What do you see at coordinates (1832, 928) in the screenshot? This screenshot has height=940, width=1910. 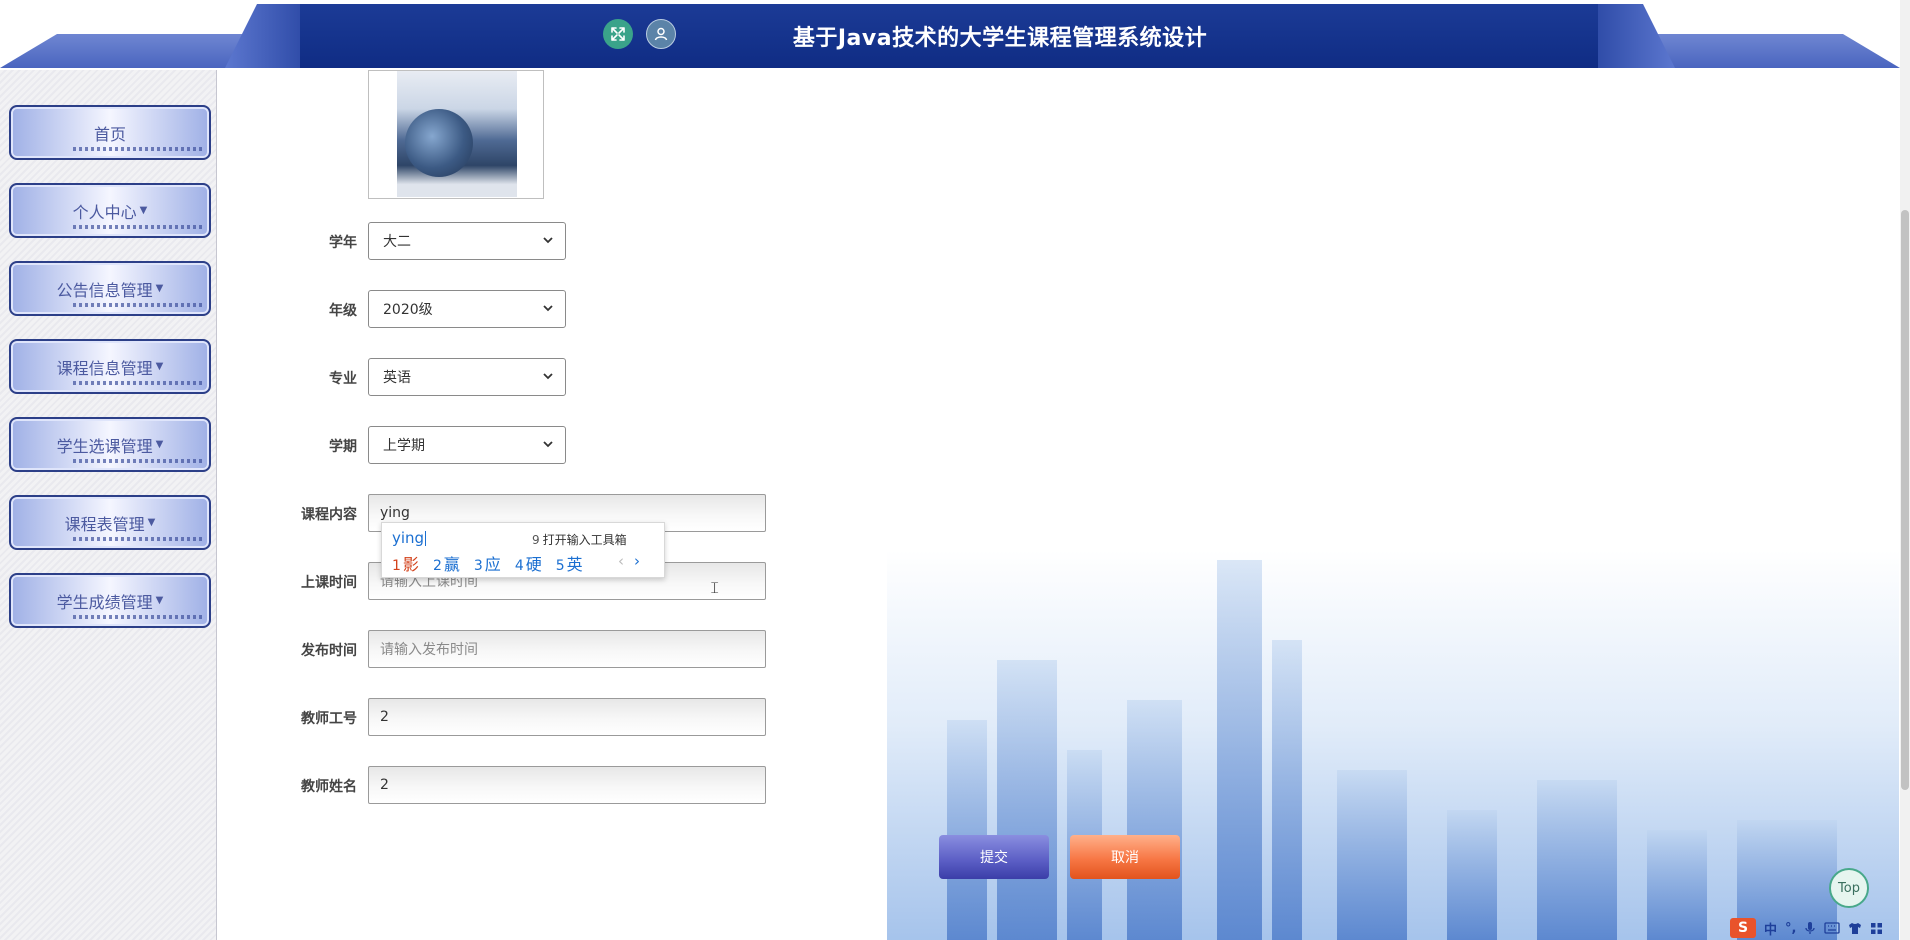 I see `keyboard-icon` at bounding box center [1832, 928].